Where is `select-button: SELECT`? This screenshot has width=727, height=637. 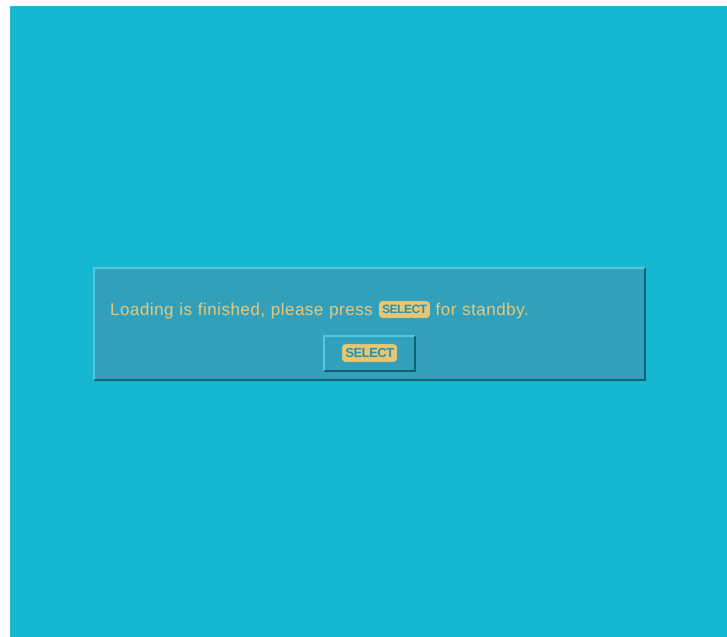 select-button: SELECT is located at coordinates (369, 353).